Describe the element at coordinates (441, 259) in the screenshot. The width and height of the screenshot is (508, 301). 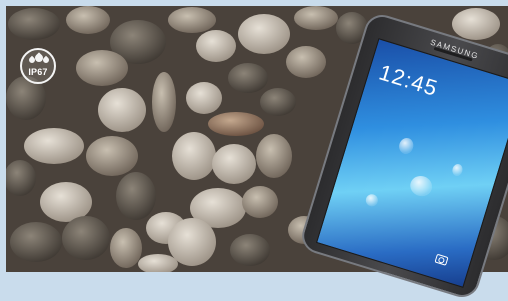
I see `camera-icon` at that location.